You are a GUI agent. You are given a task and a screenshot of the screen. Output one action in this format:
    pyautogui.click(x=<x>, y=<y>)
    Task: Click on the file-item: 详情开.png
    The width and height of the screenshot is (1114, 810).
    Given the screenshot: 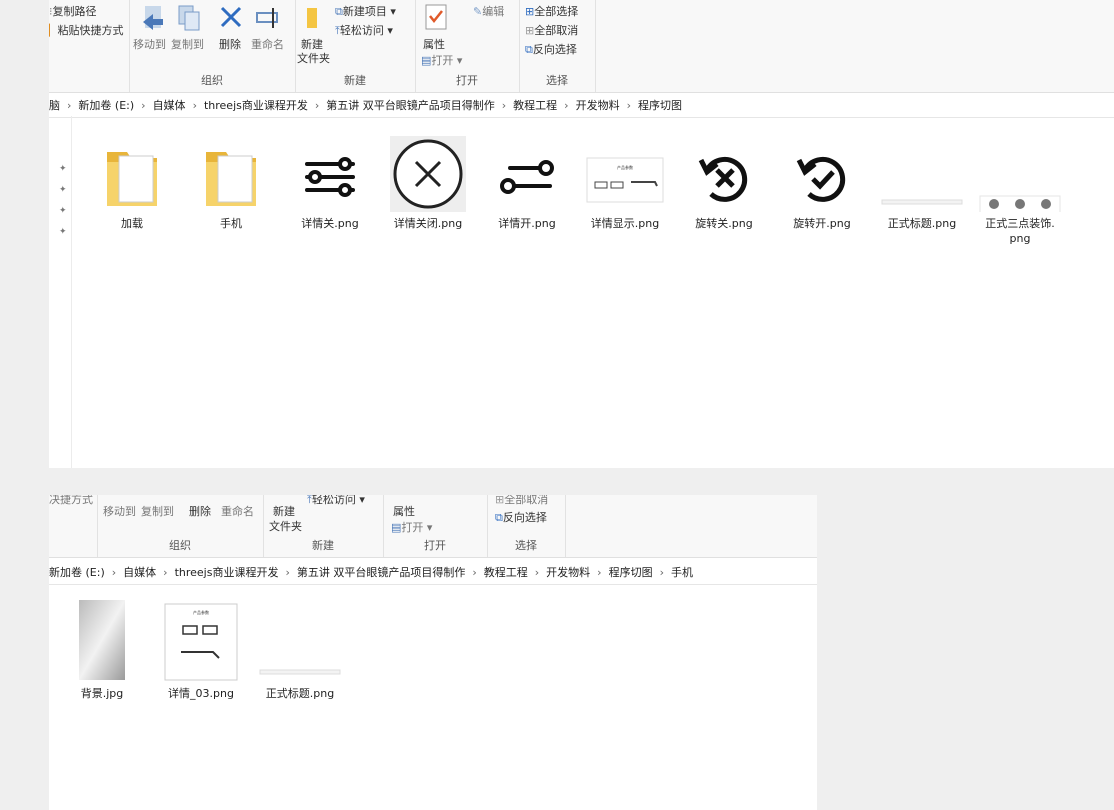 What is the action you would take?
    pyautogui.click(x=527, y=184)
    